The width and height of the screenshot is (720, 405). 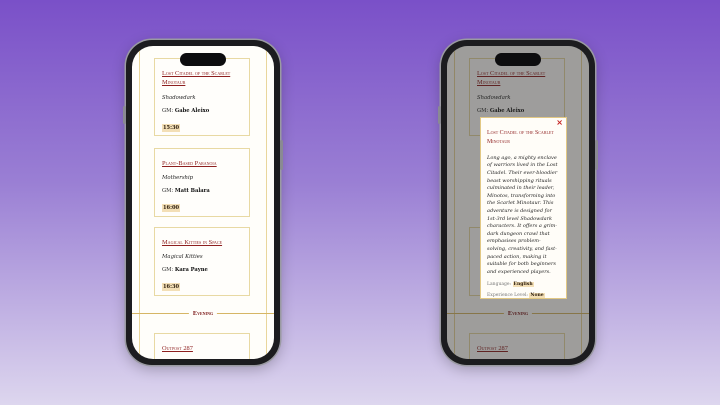 I want to click on time-badge: 16:30, so click(x=171, y=287).